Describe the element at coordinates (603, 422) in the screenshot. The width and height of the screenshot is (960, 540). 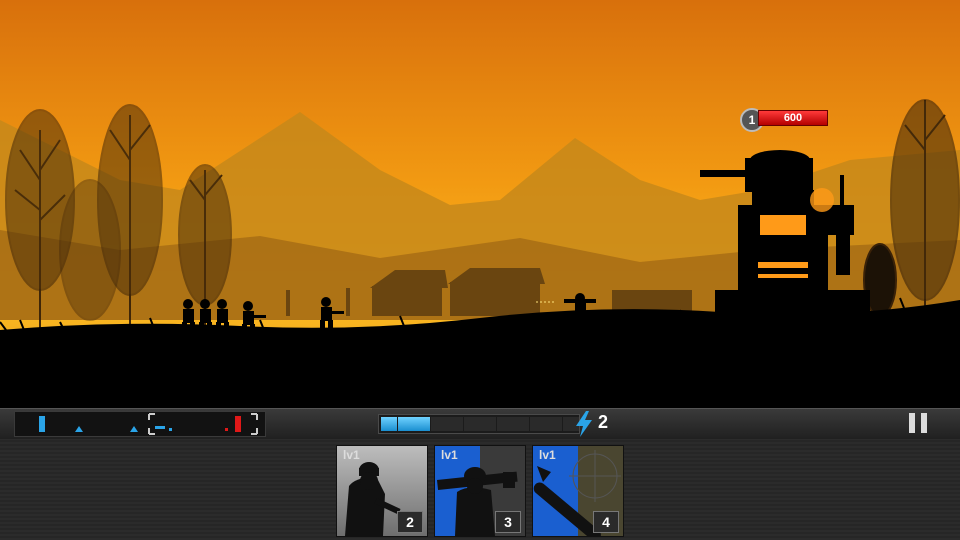
I see `energy-count: 2` at that location.